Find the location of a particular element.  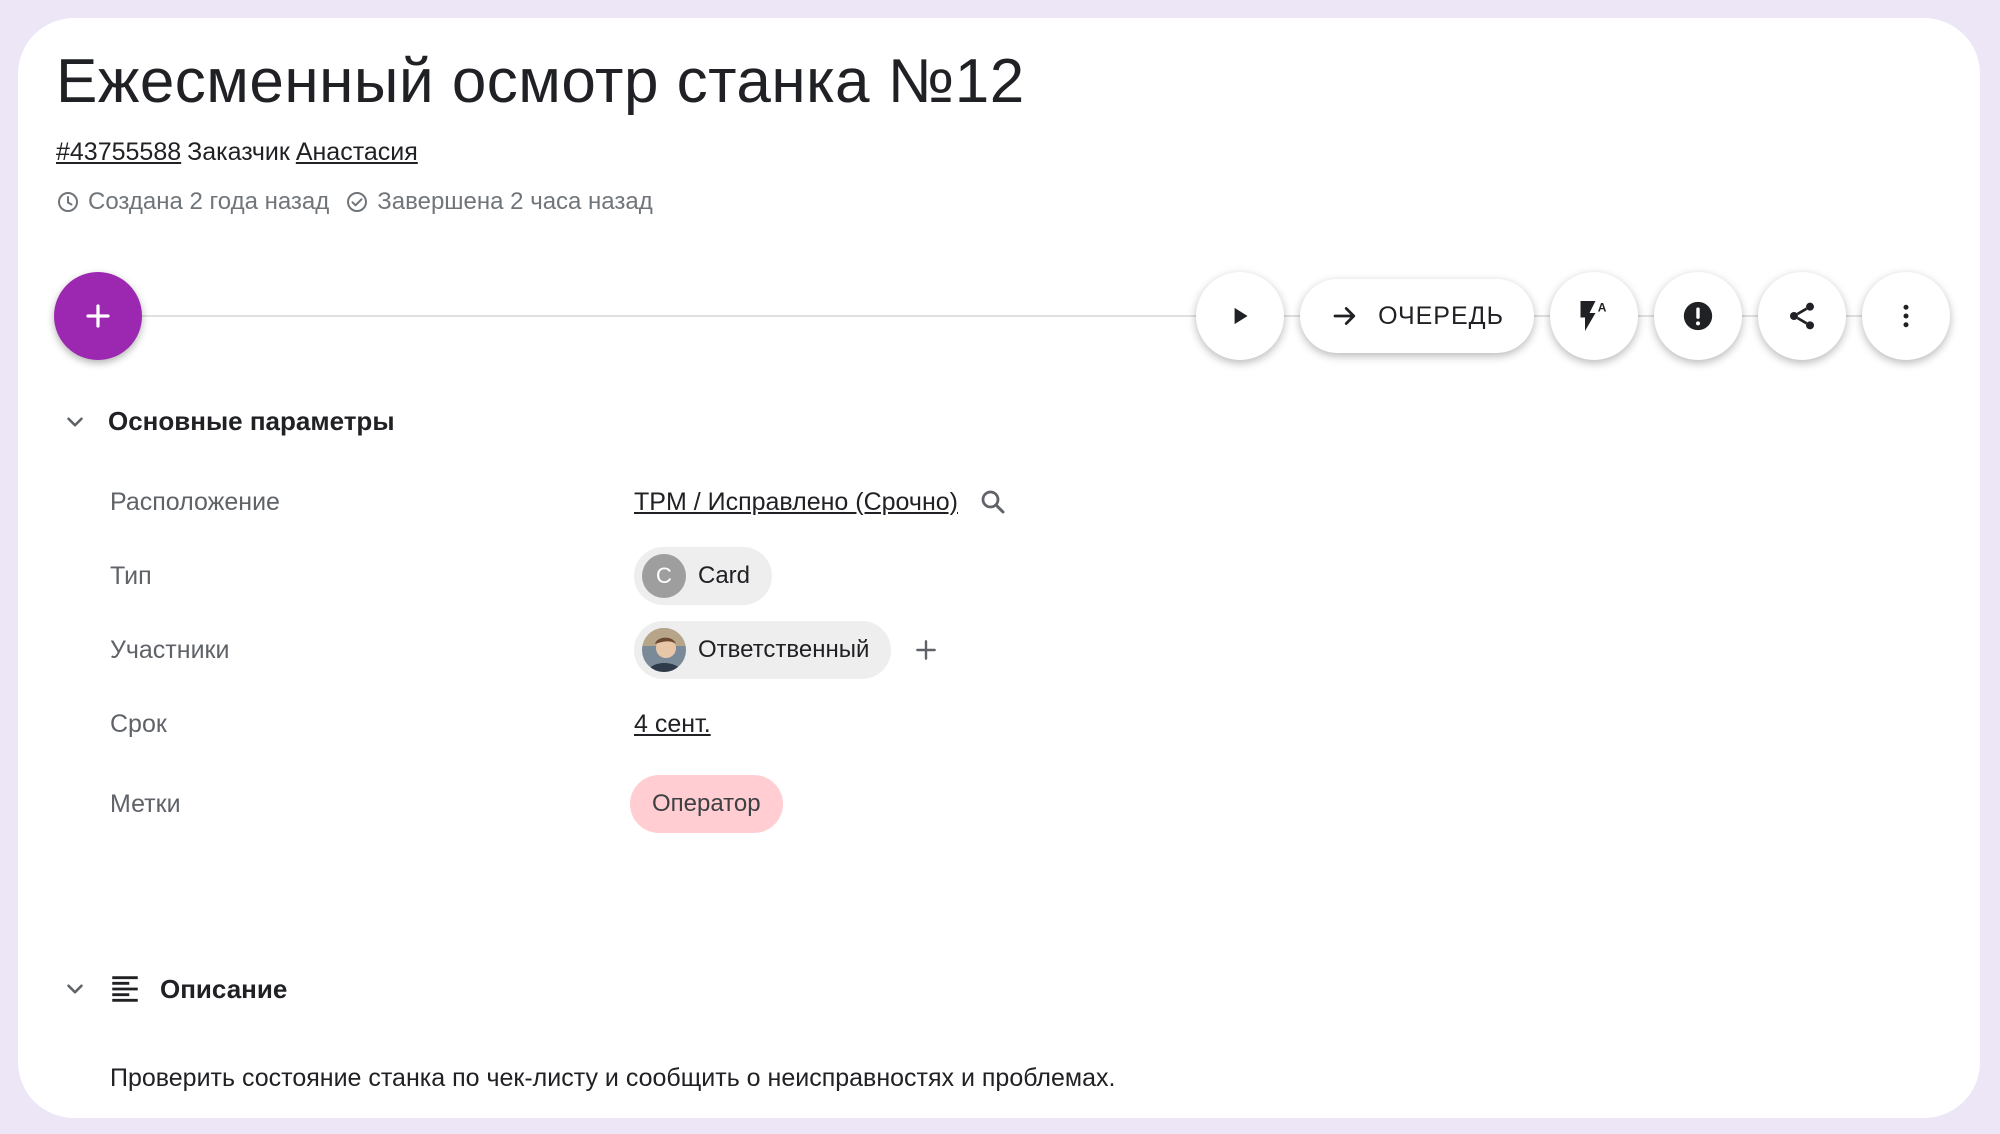

add-participant-button is located at coordinates (926, 650).